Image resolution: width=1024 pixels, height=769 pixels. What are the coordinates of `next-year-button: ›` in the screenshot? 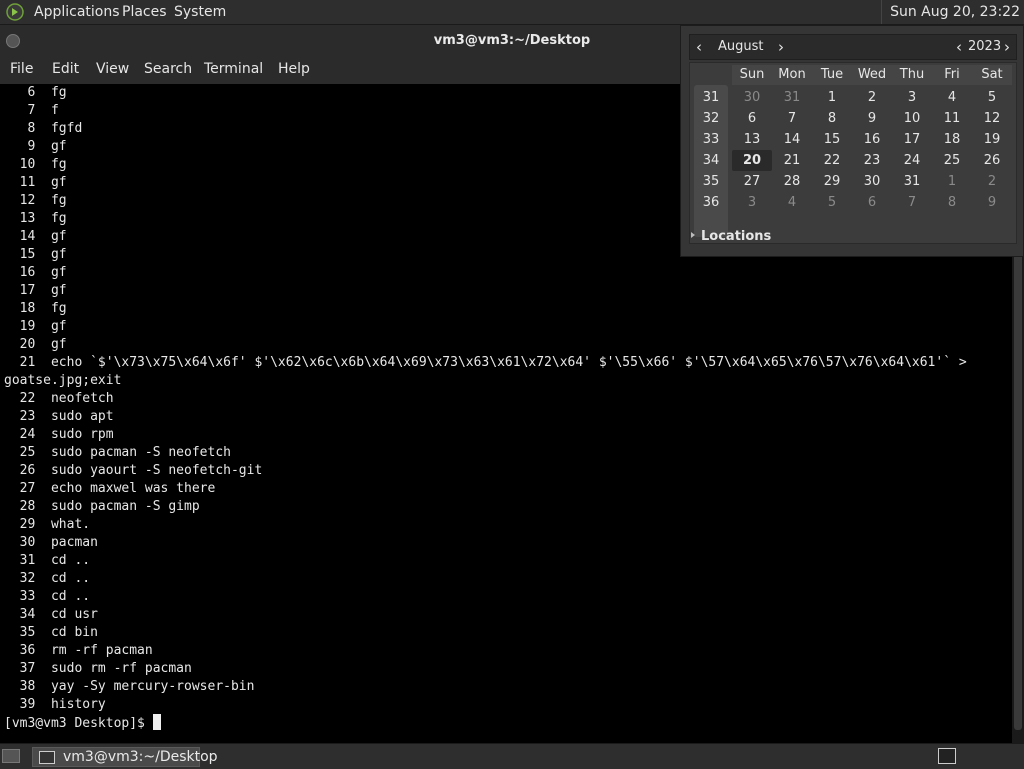 It's located at (1007, 47).